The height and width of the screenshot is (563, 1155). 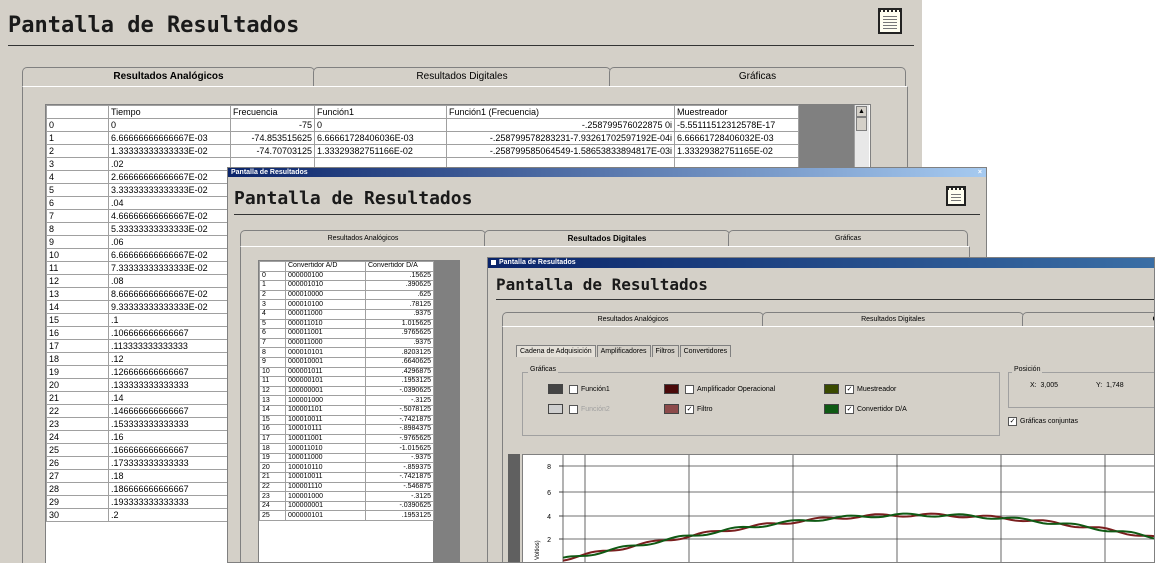 I want to click on table-cell: -1.015625, so click(x=399, y=448).